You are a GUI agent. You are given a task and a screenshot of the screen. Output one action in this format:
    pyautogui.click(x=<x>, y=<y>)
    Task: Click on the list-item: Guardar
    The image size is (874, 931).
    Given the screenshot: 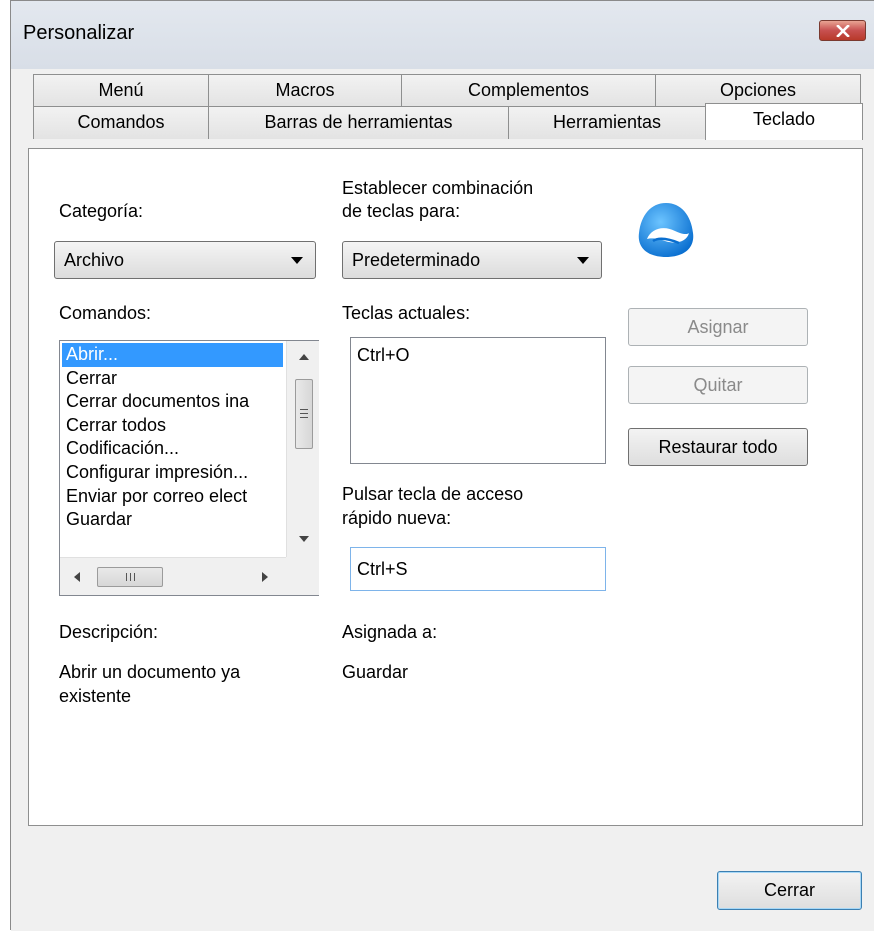 What is the action you would take?
    pyautogui.click(x=172, y=520)
    